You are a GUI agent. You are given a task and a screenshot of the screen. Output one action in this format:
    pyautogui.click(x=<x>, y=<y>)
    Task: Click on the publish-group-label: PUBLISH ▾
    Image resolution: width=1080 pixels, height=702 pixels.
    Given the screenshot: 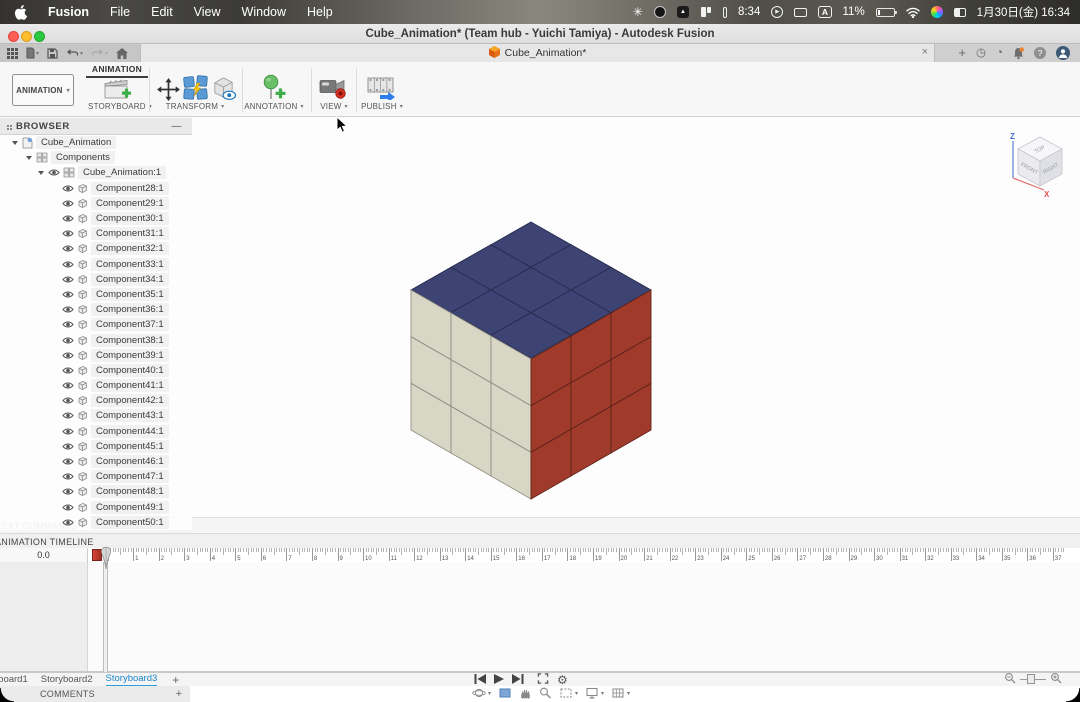 What is the action you would take?
    pyautogui.click(x=382, y=106)
    